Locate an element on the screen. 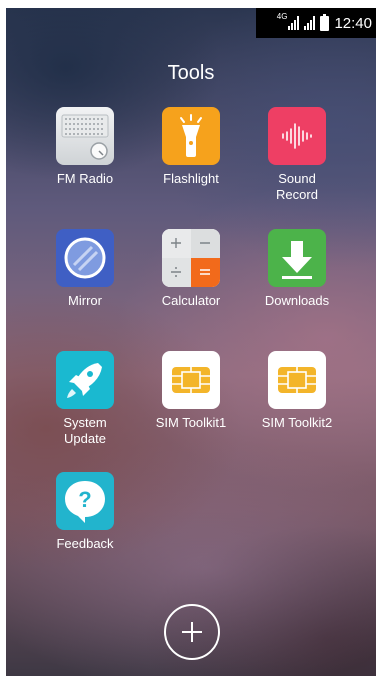  app-sound-record: Sound Record is located at coordinates (297, 155).